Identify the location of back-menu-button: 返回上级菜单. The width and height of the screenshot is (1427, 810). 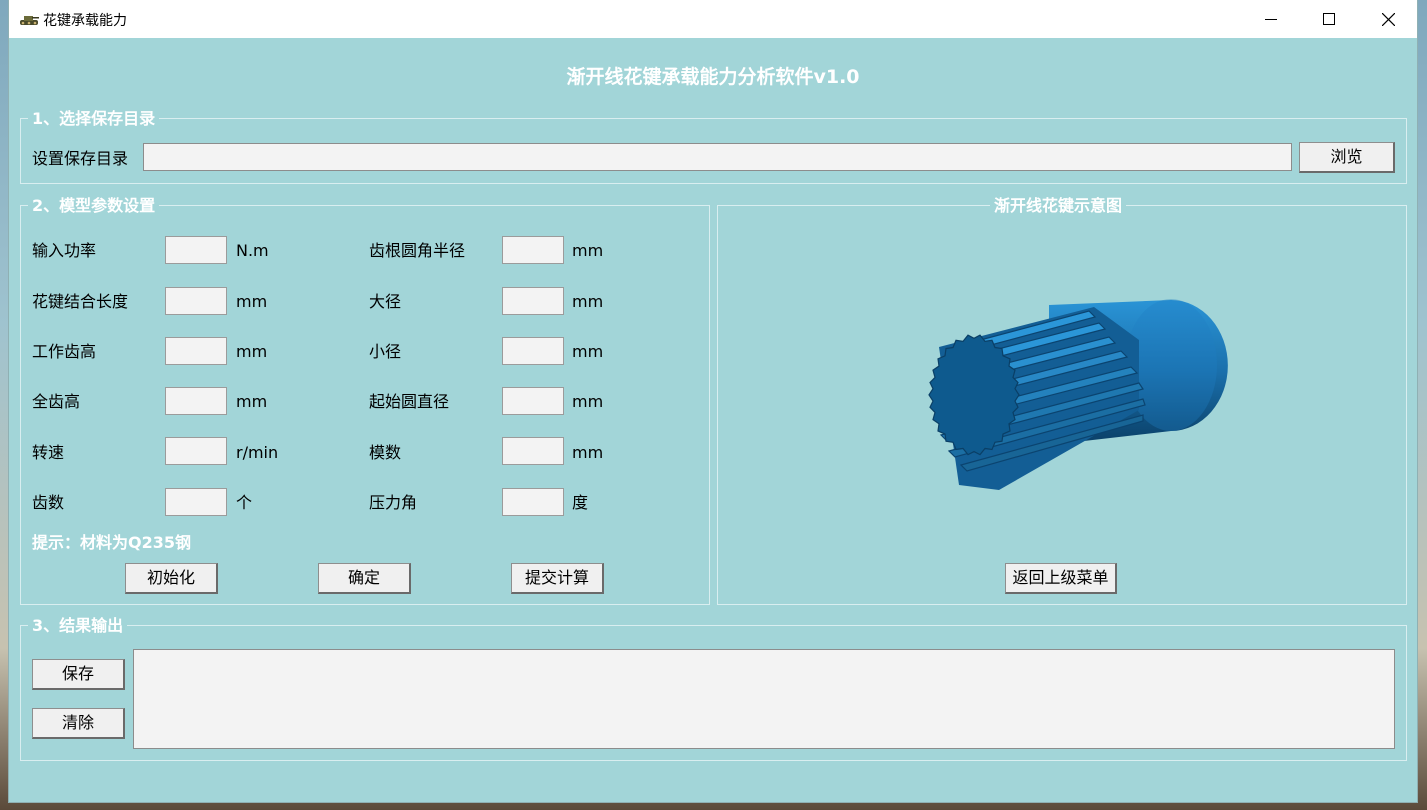
(1061, 578).